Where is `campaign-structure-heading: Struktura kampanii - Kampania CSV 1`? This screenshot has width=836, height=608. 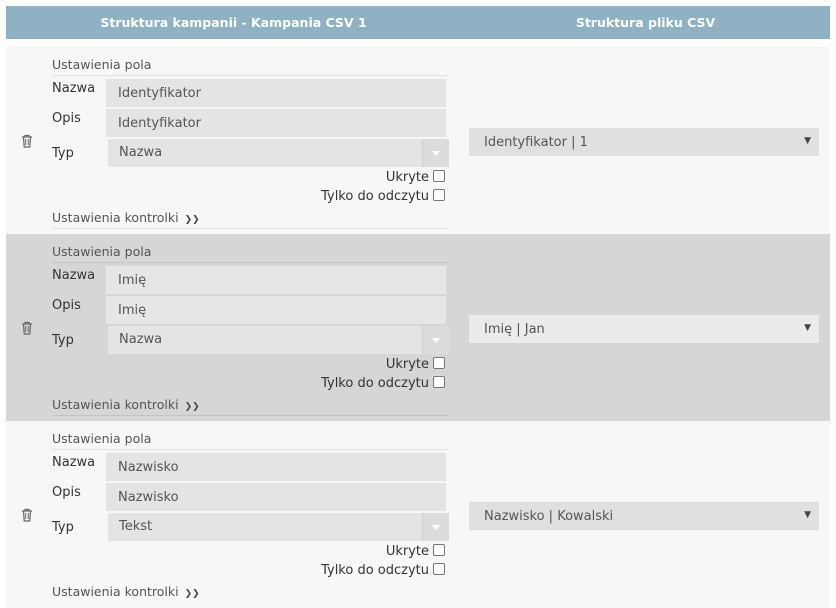
campaign-structure-heading: Struktura kampanii - Kampania CSV 1 is located at coordinates (233, 22).